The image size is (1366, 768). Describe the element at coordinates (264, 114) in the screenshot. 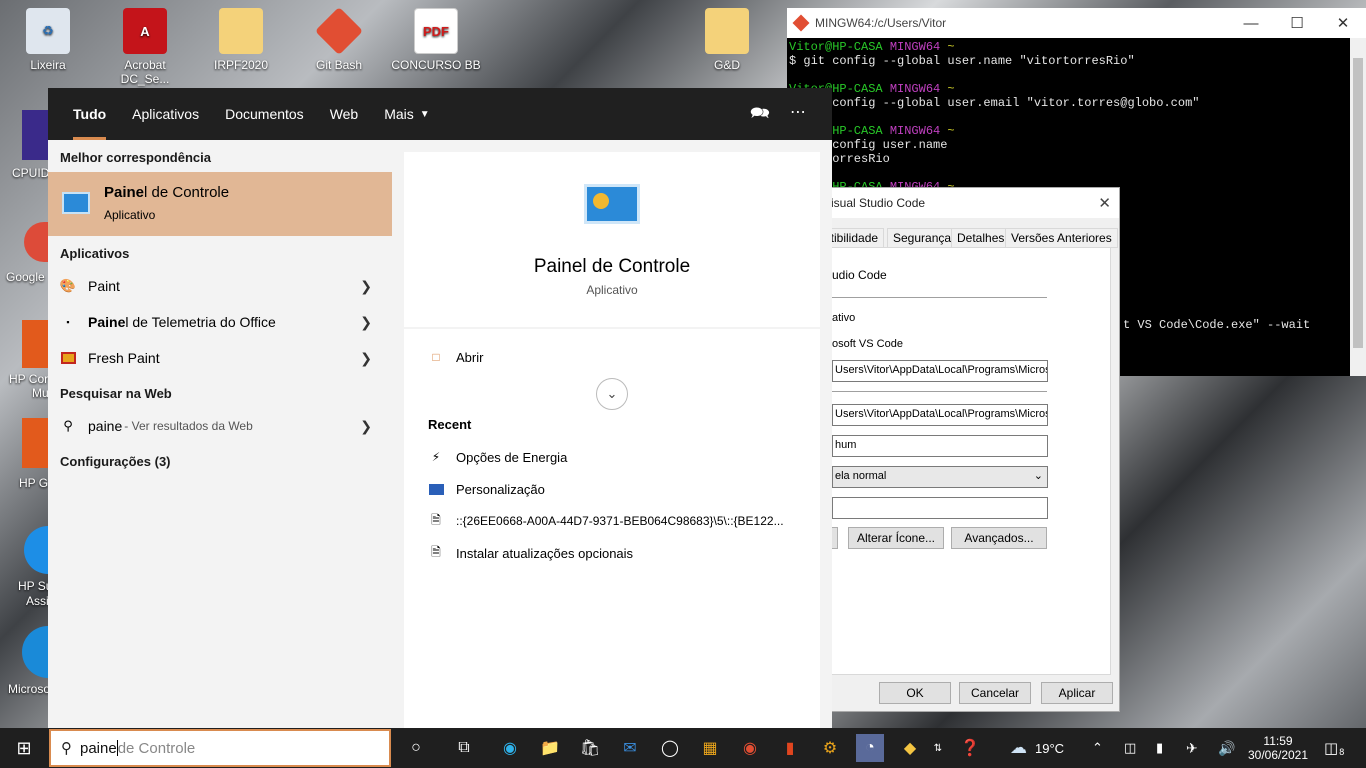

I see `tab-documentos: Documentos` at that location.